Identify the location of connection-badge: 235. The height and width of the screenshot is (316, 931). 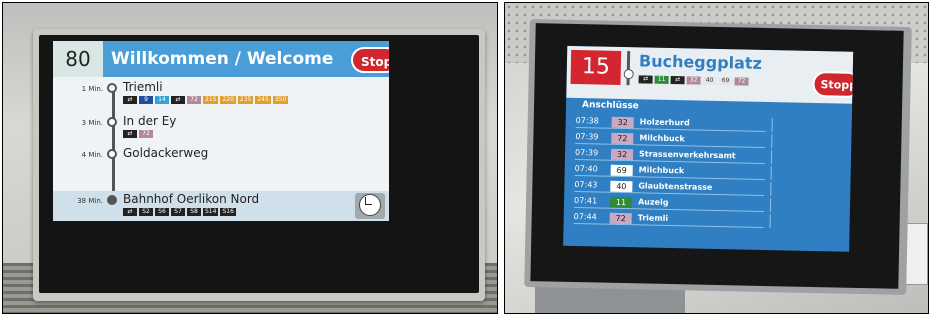
(245, 100).